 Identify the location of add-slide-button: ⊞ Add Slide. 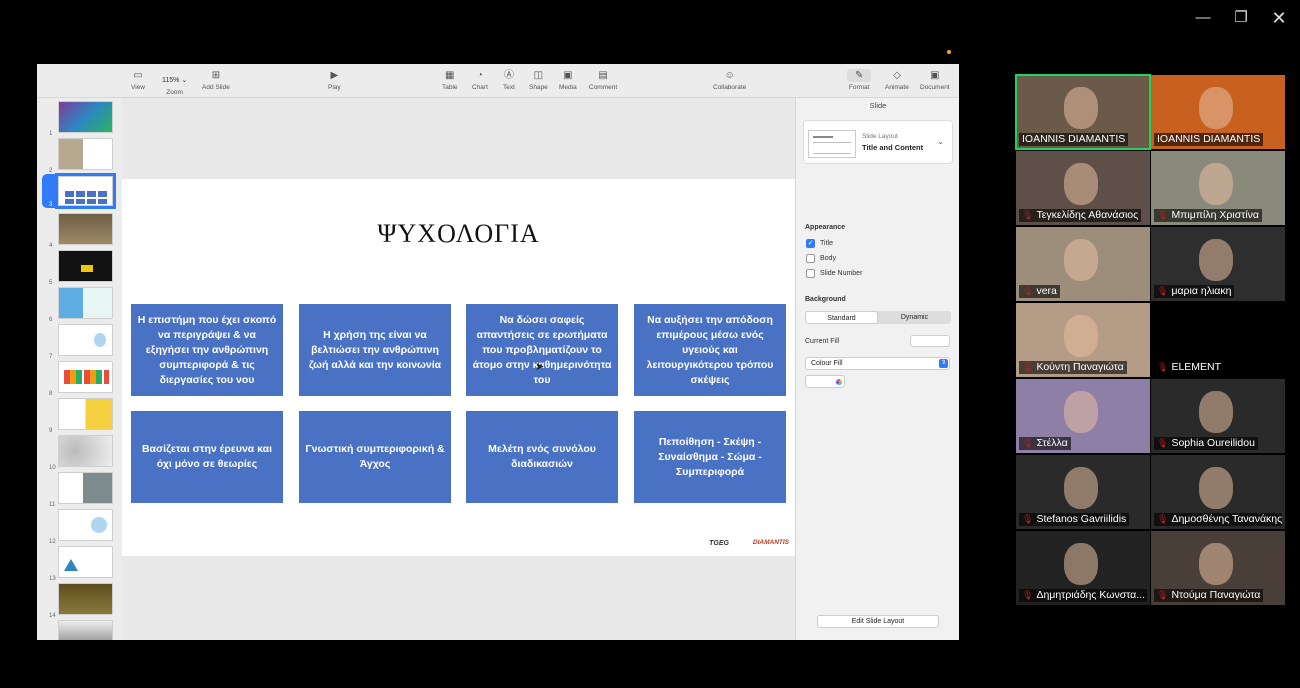
(216, 80).